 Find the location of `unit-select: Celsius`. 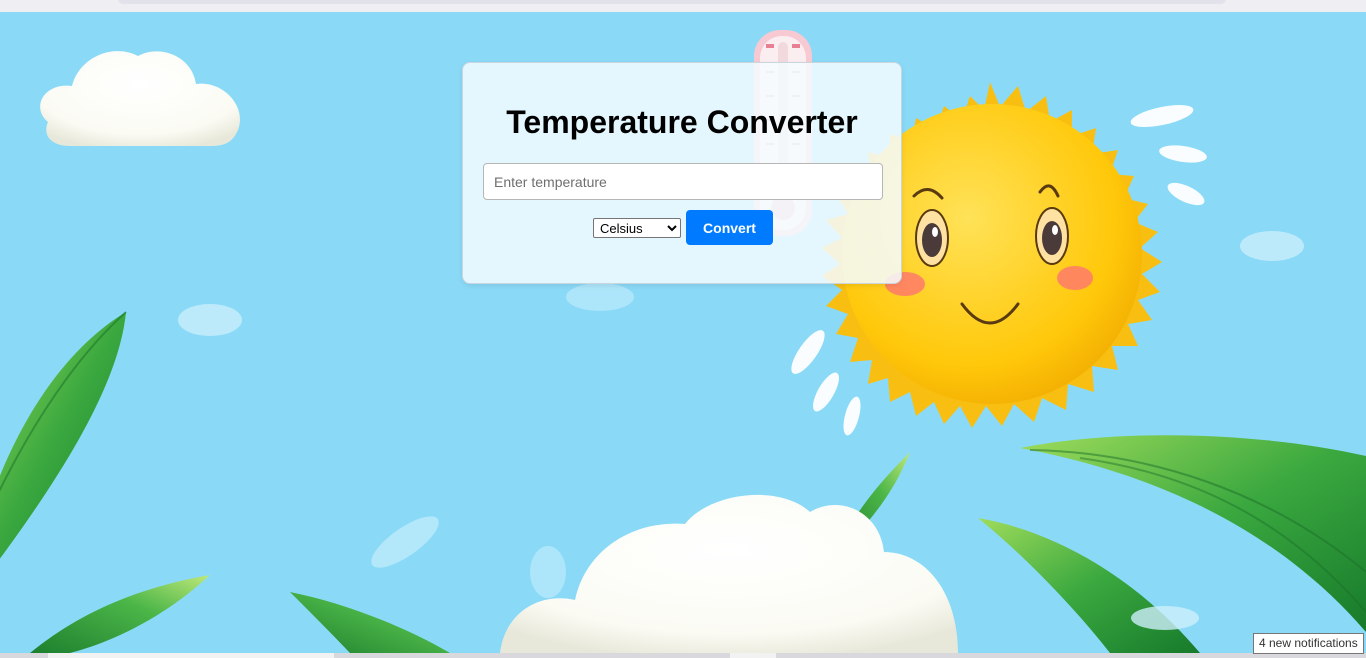

unit-select: Celsius is located at coordinates (637, 228).